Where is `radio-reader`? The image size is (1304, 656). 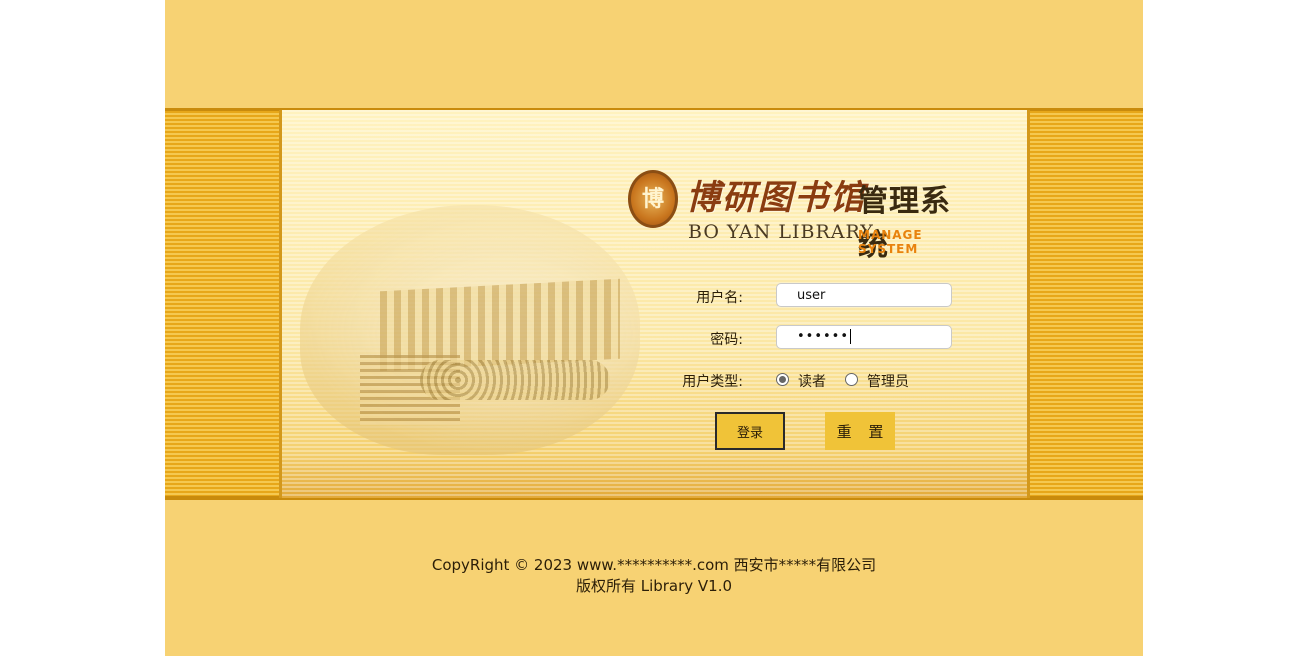 radio-reader is located at coordinates (782, 379).